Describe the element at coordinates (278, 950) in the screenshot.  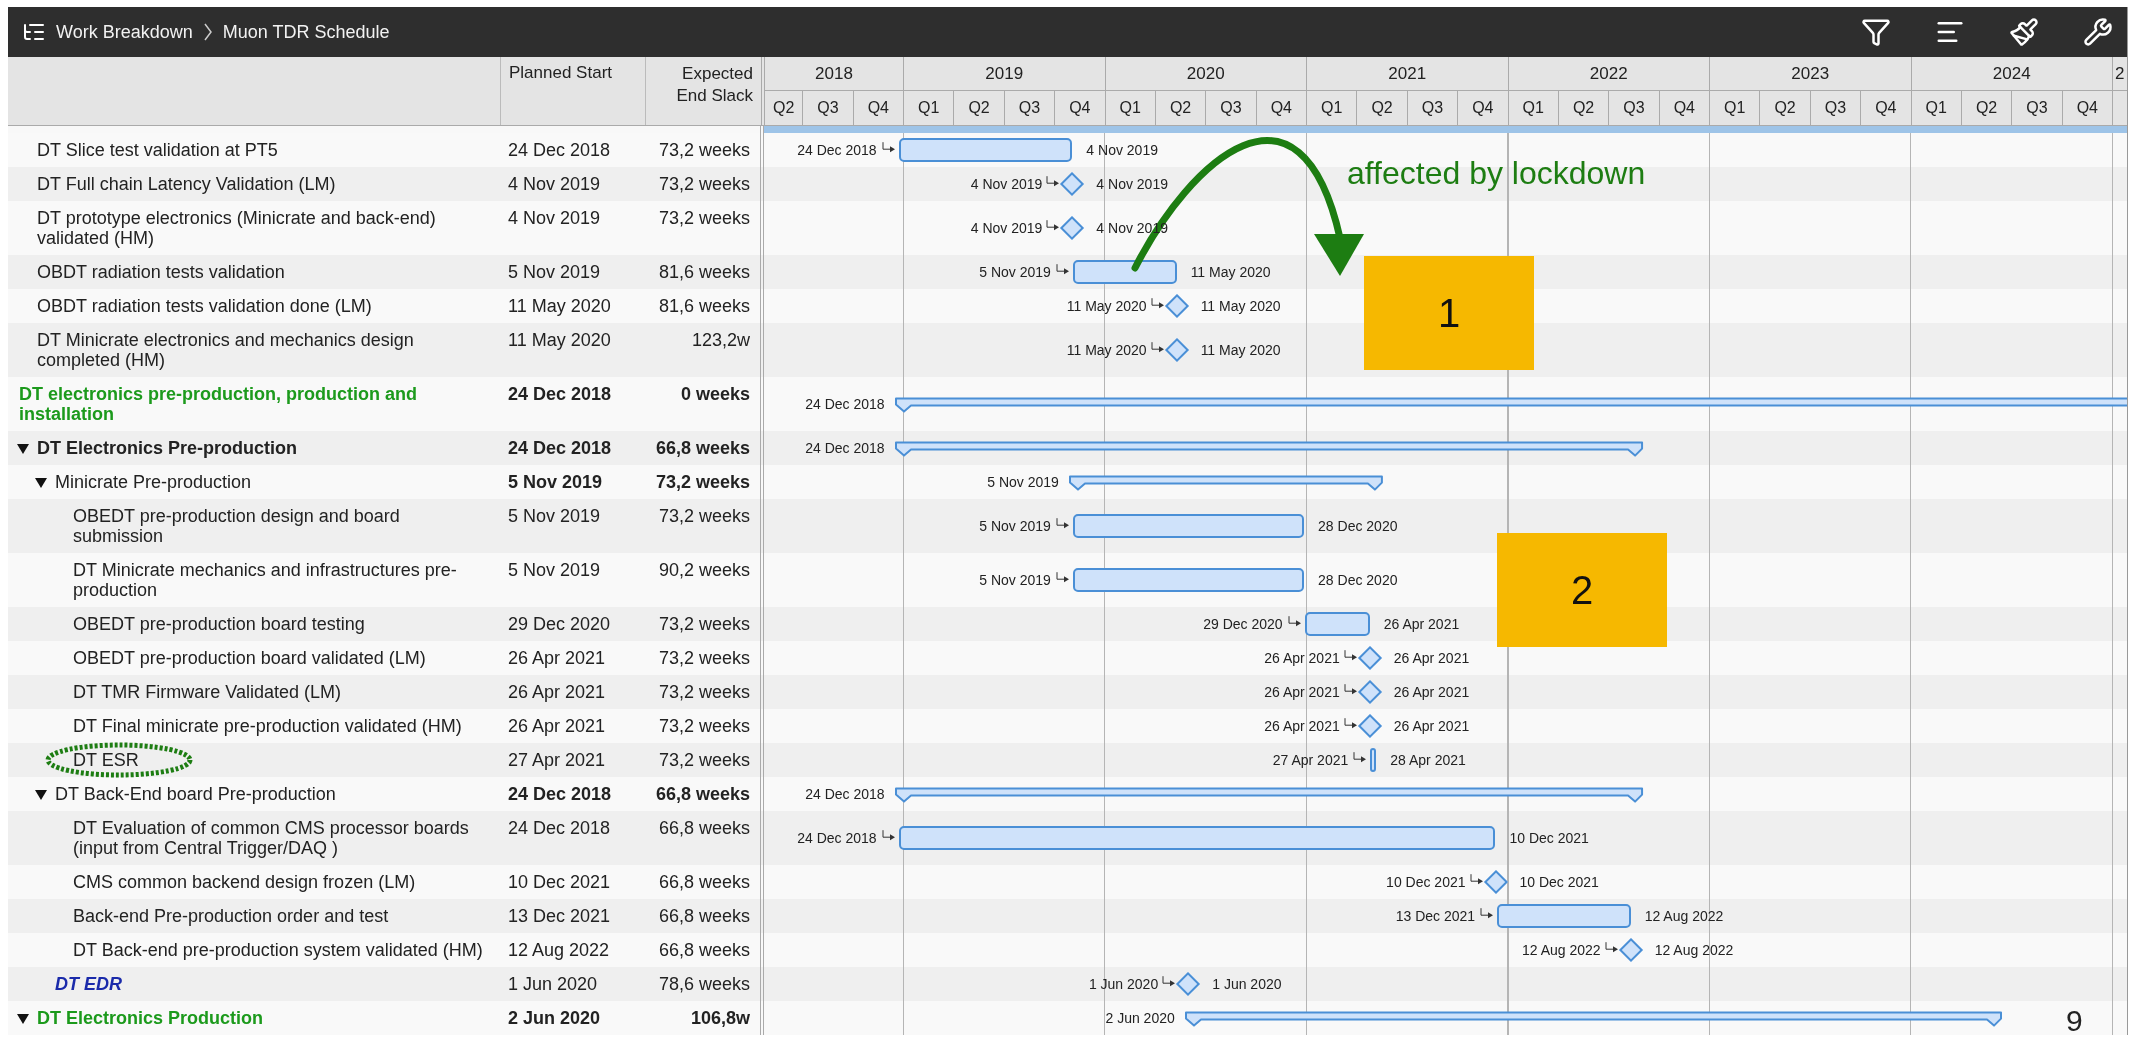
I see `task-name: DT Back-end pre-production system validated (HM)` at that location.